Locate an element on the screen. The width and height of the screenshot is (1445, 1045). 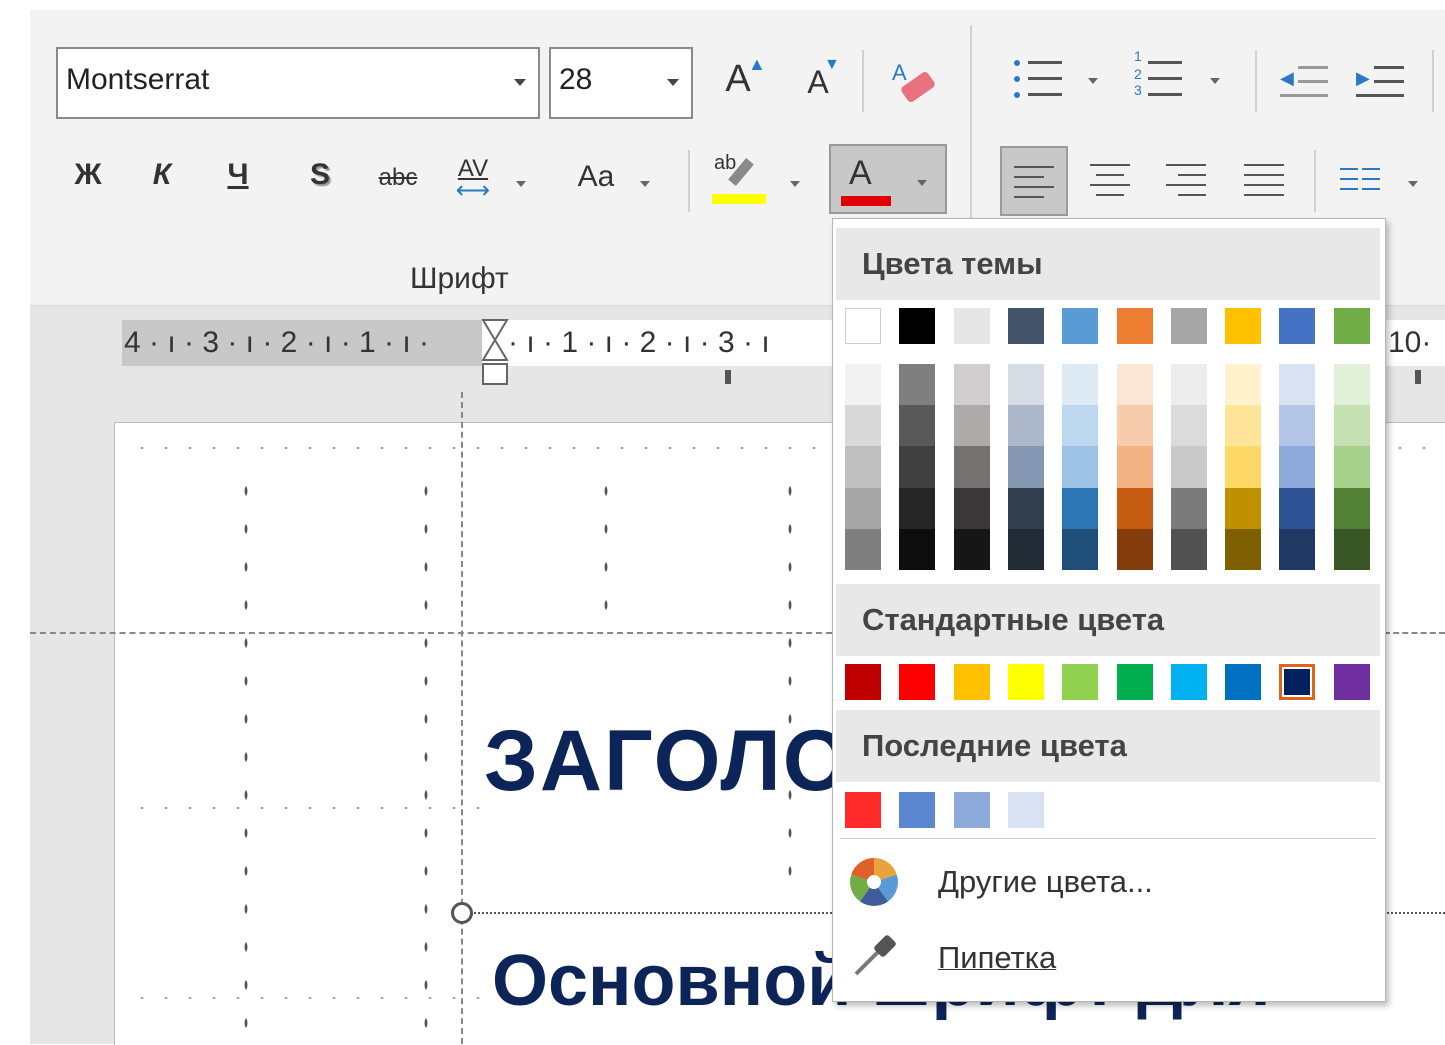
rotation-handle is located at coordinates (462, 913).